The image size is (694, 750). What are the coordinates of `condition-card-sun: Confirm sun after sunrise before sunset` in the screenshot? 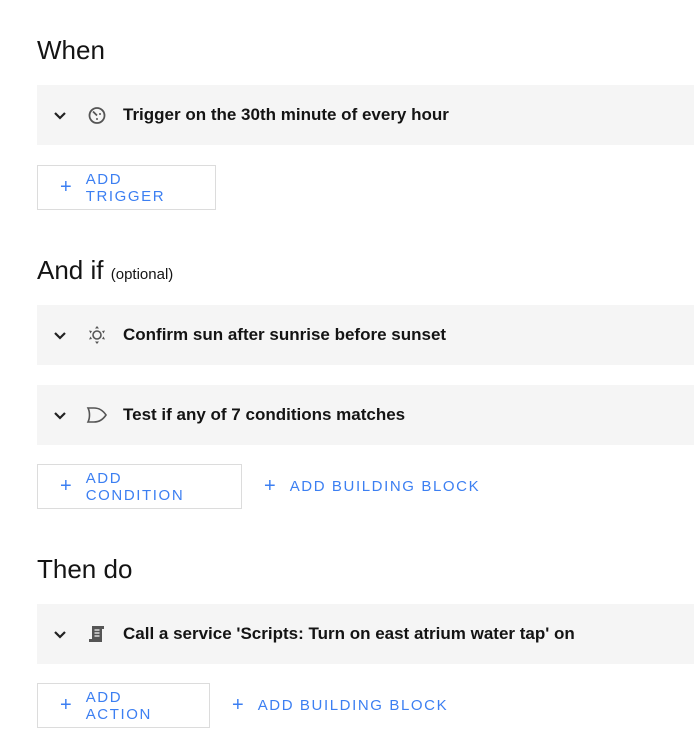 It's located at (365, 335).